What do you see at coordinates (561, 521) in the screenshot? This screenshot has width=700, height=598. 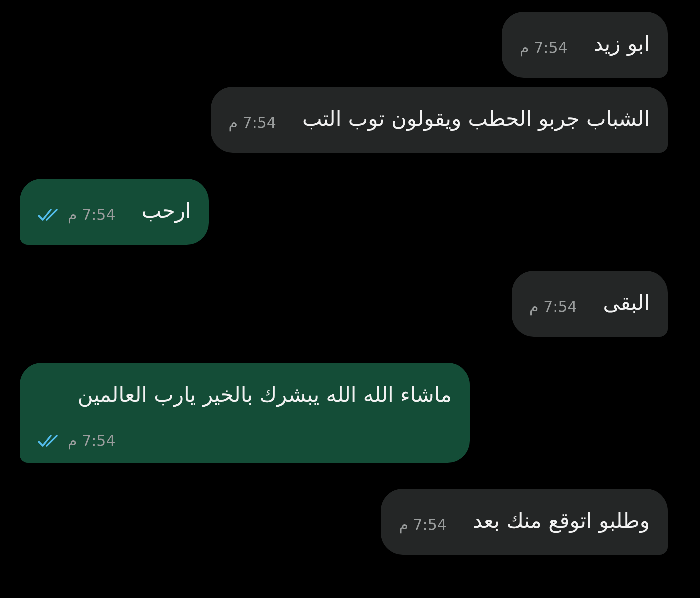 I see `message-text: وطلبو اتوقع منك بعد` at bounding box center [561, 521].